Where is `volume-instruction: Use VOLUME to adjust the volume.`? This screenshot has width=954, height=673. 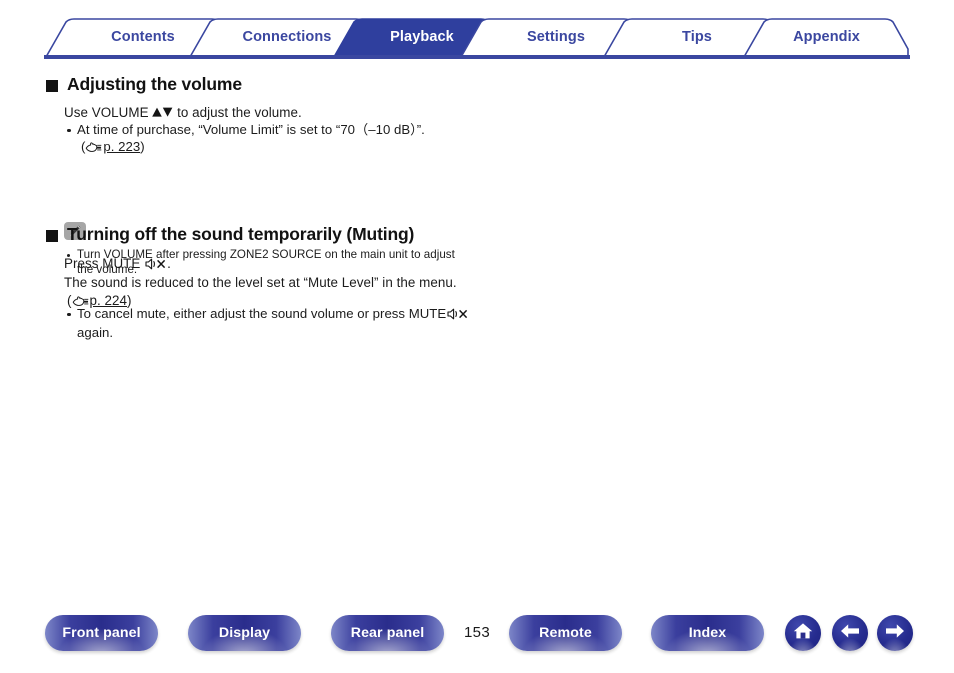
volume-instruction: Use VOLUME to adjust the volume. is located at coordinates (183, 113).